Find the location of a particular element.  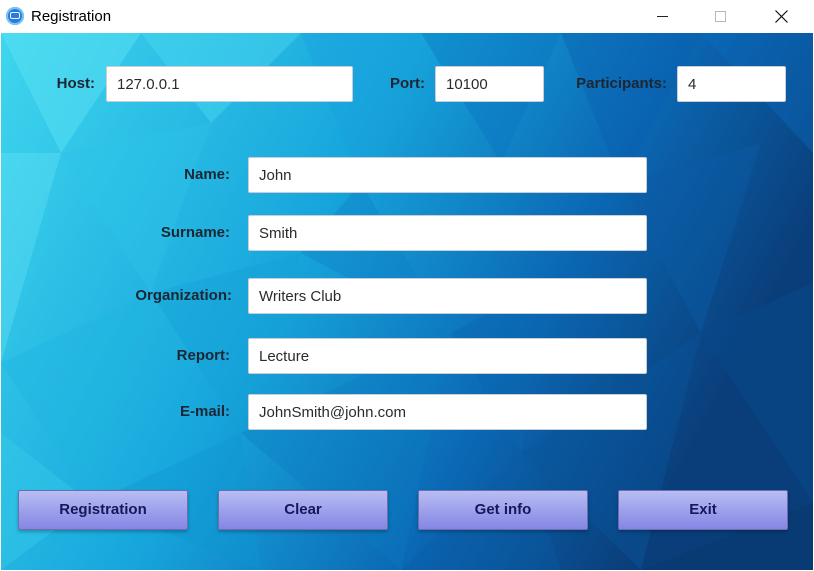

close-icon is located at coordinates (781, 16).